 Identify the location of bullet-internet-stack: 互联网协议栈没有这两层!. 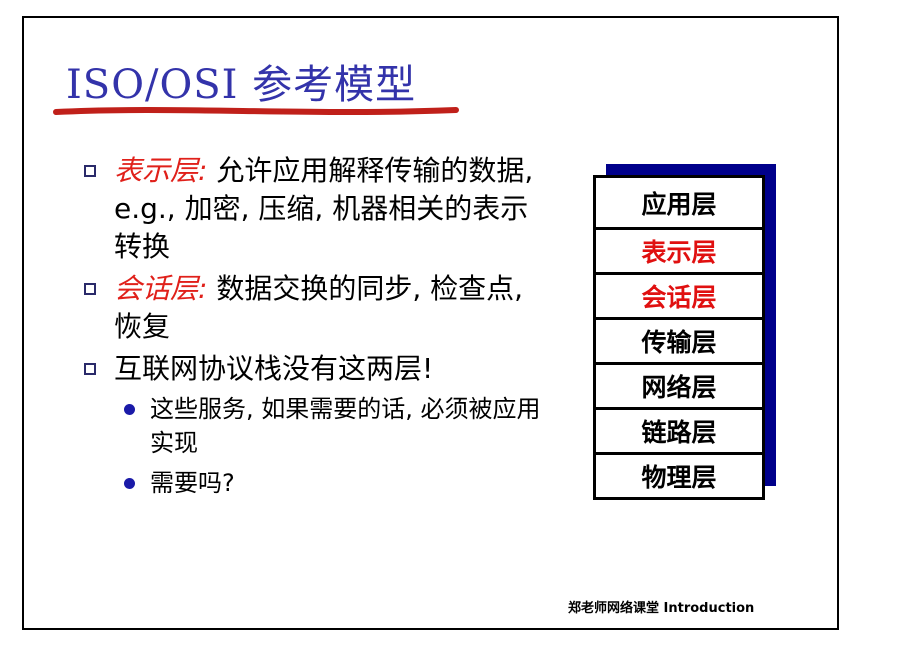
(314, 369).